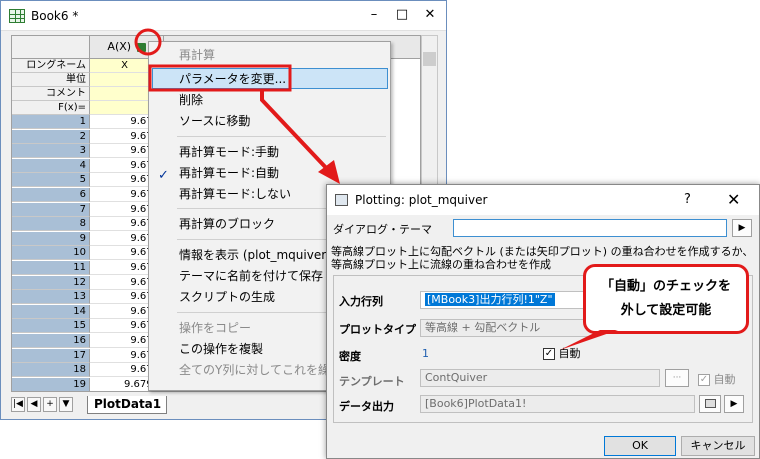  Describe the element at coordinates (220, 78) in the screenshot. I see `menu-item-highlight-box` at that location.